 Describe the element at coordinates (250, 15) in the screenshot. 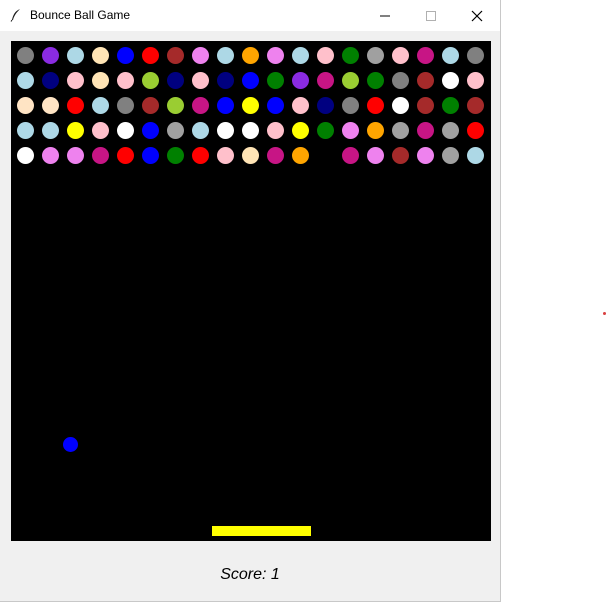

I see `title-bar: Bounce Ball Game` at that location.